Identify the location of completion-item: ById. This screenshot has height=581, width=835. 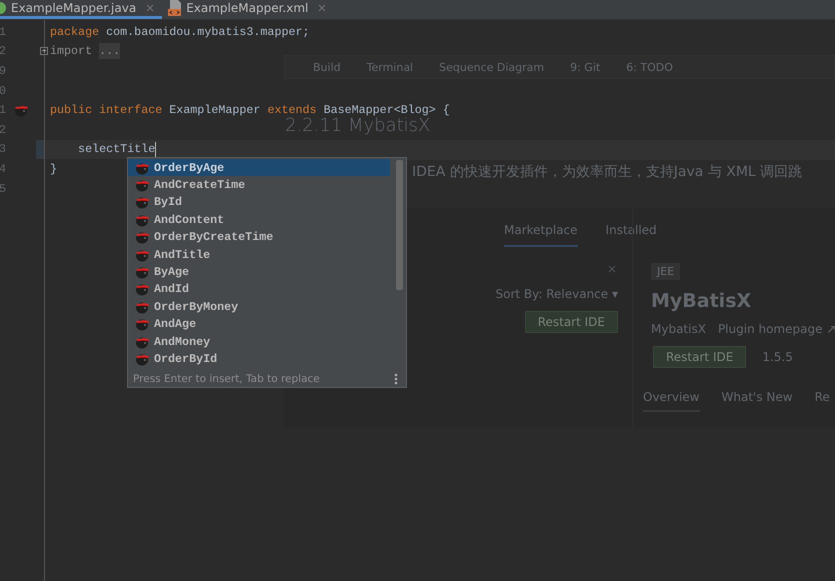
(259, 203).